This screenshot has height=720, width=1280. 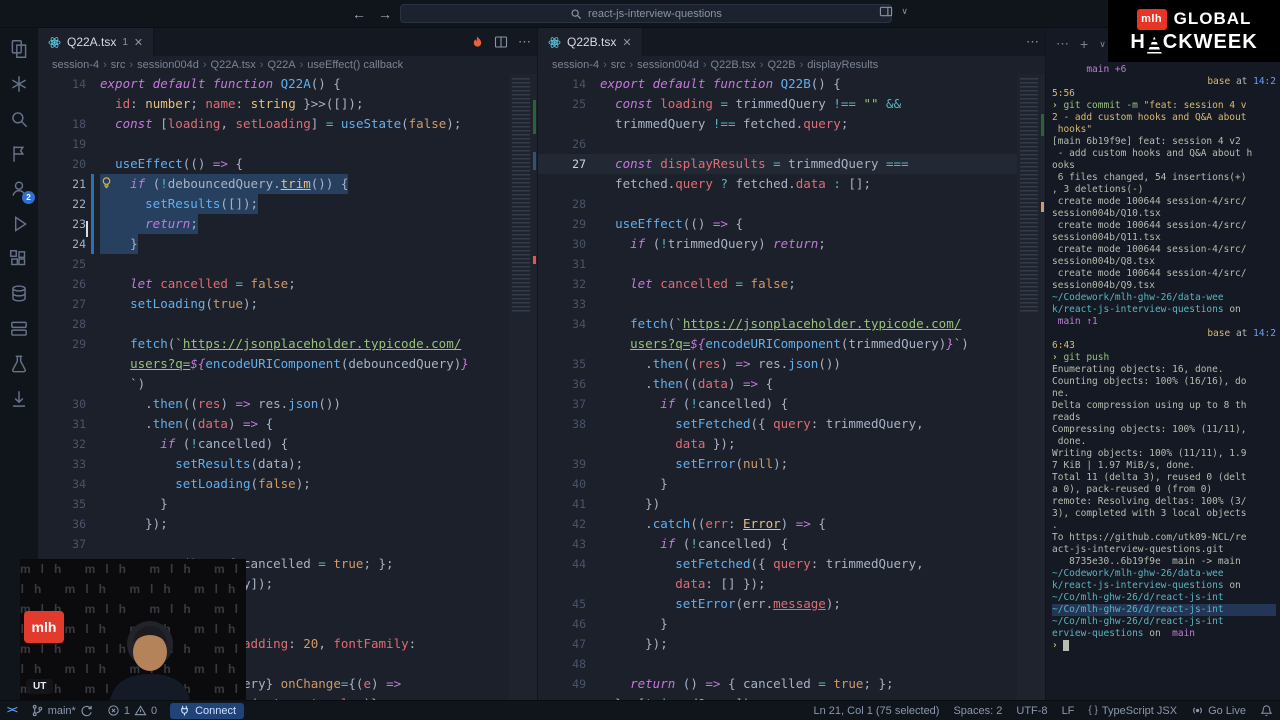 What do you see at coordinates (777, 424) in the screenshot?
I see `code-line: 38 setFetched({ query: trimmedQuery,` at bounding box center [777, 424].